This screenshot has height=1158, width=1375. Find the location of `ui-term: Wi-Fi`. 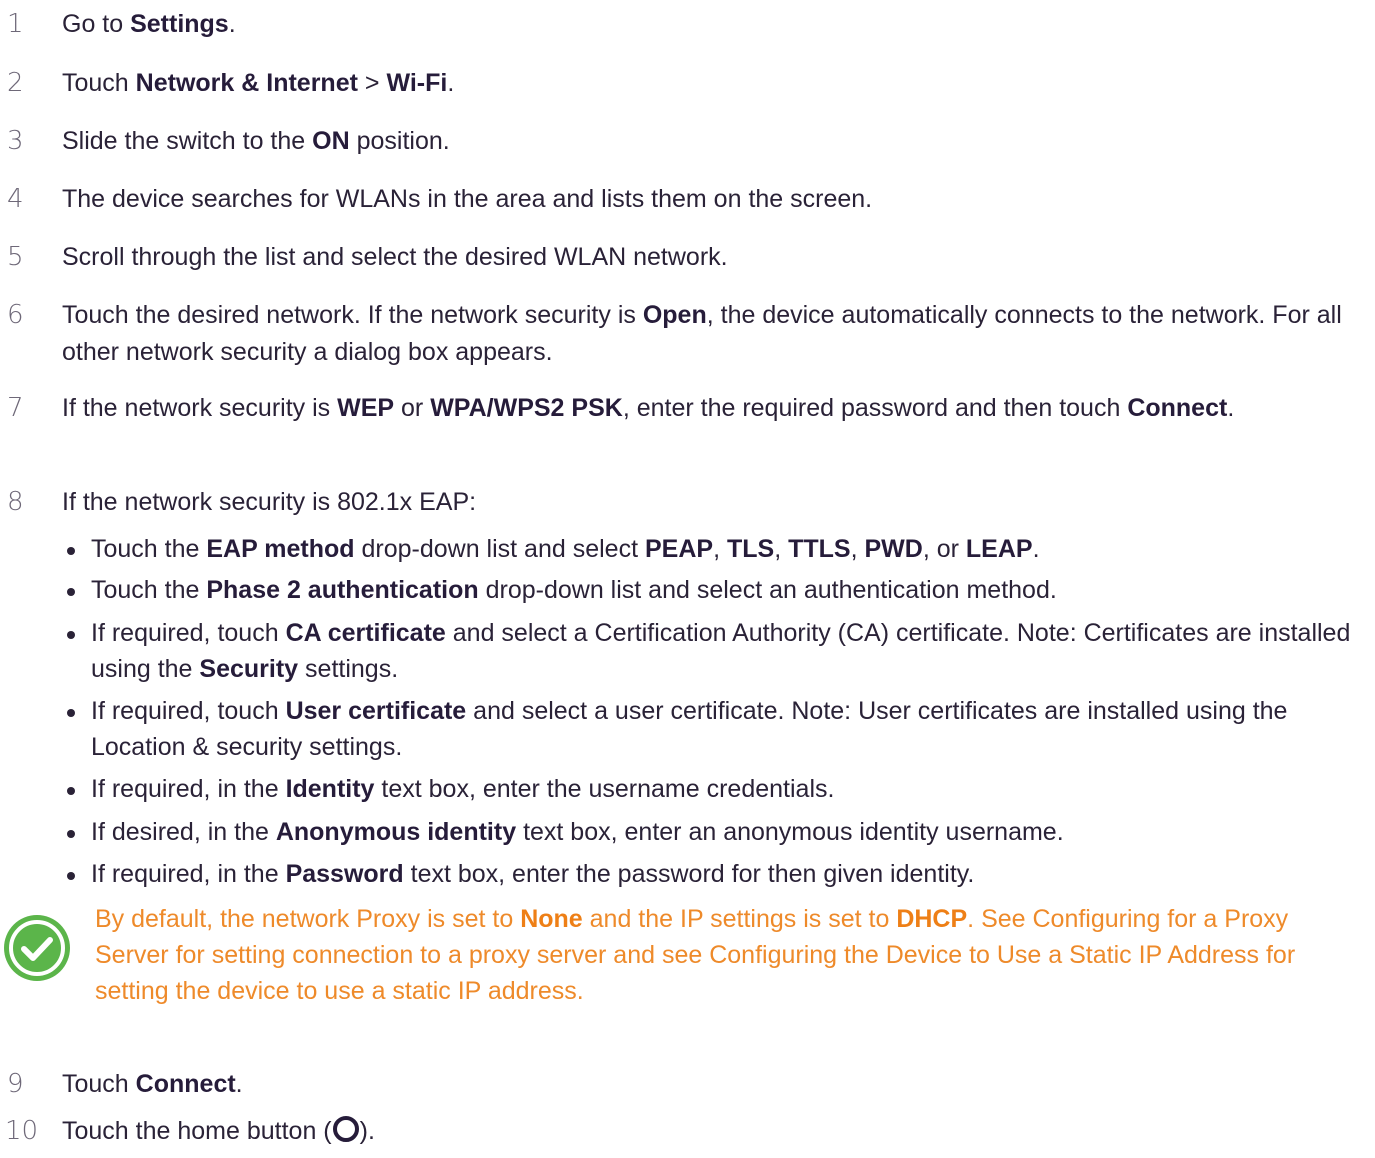

ui-term: Wi-Fi is located at coordinates (417, 83).